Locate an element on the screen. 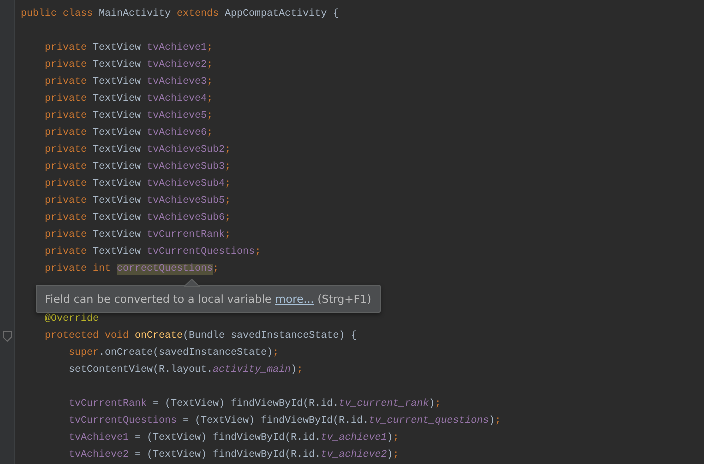 The height and width of the screenshot is (464, 704). code-line: tvCurrentQuestions = (TextView) findViewById(R.id.tv_current_questions); is located at coordinates (285, 421).